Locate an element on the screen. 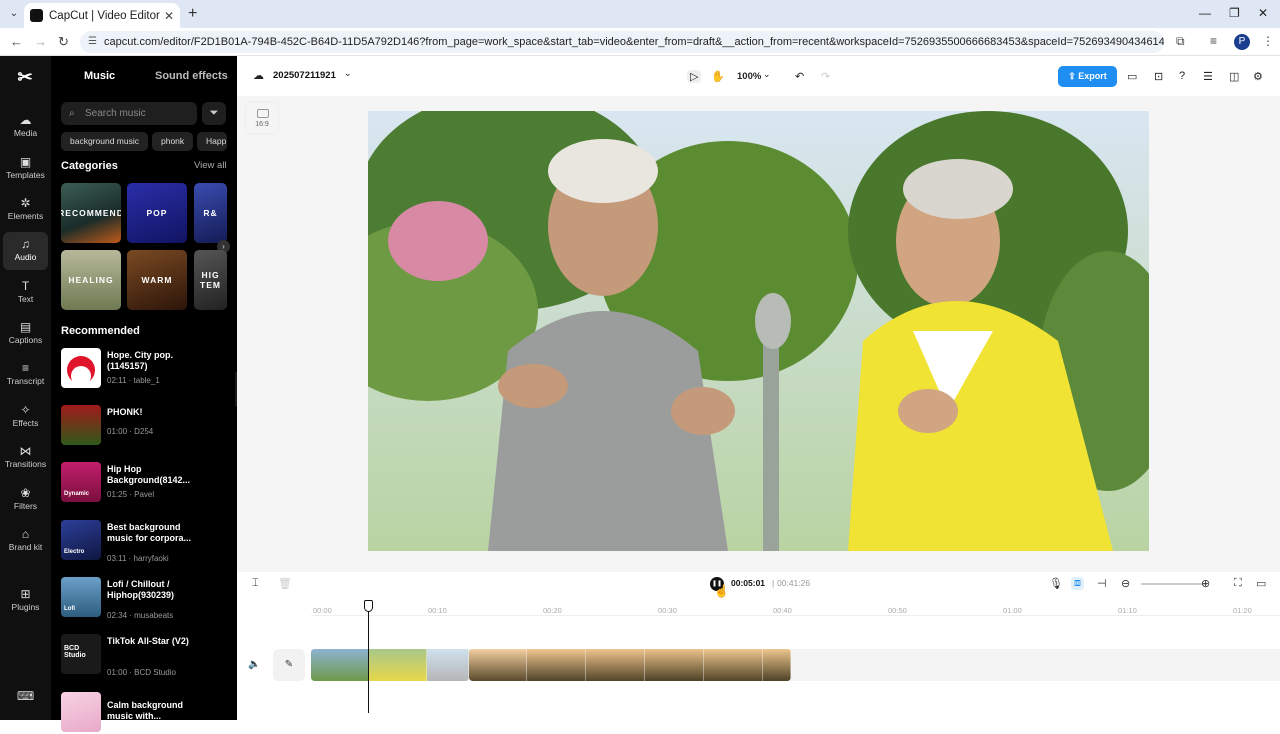  nav-audio: ♫ Audio is located at coordinates (25, 251).